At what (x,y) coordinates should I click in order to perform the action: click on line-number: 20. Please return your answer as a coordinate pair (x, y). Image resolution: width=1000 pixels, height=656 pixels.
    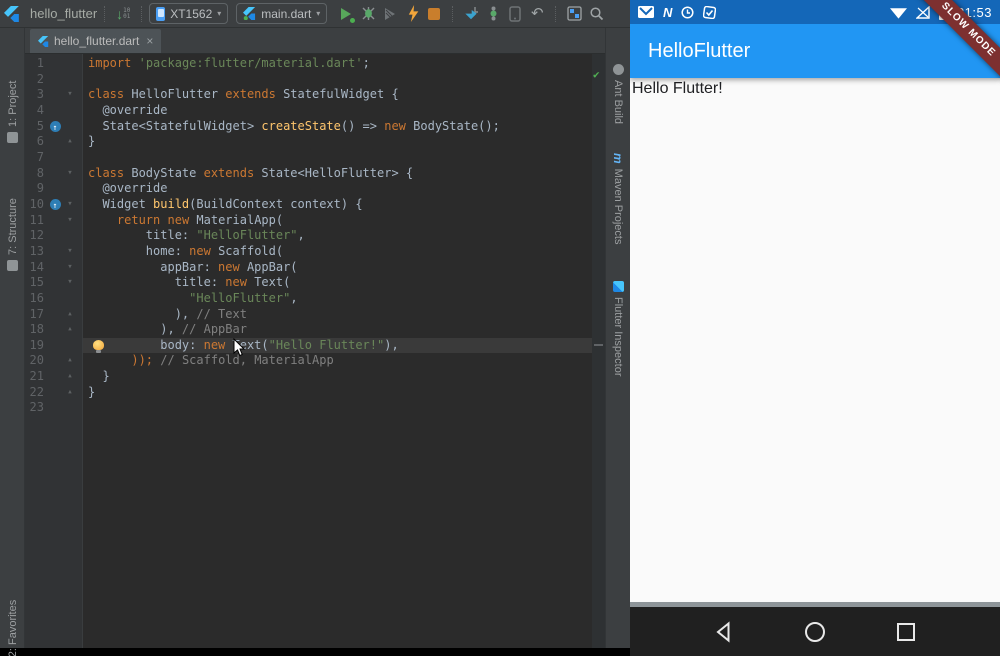
    Looking at the image, I should click on (36, 360).